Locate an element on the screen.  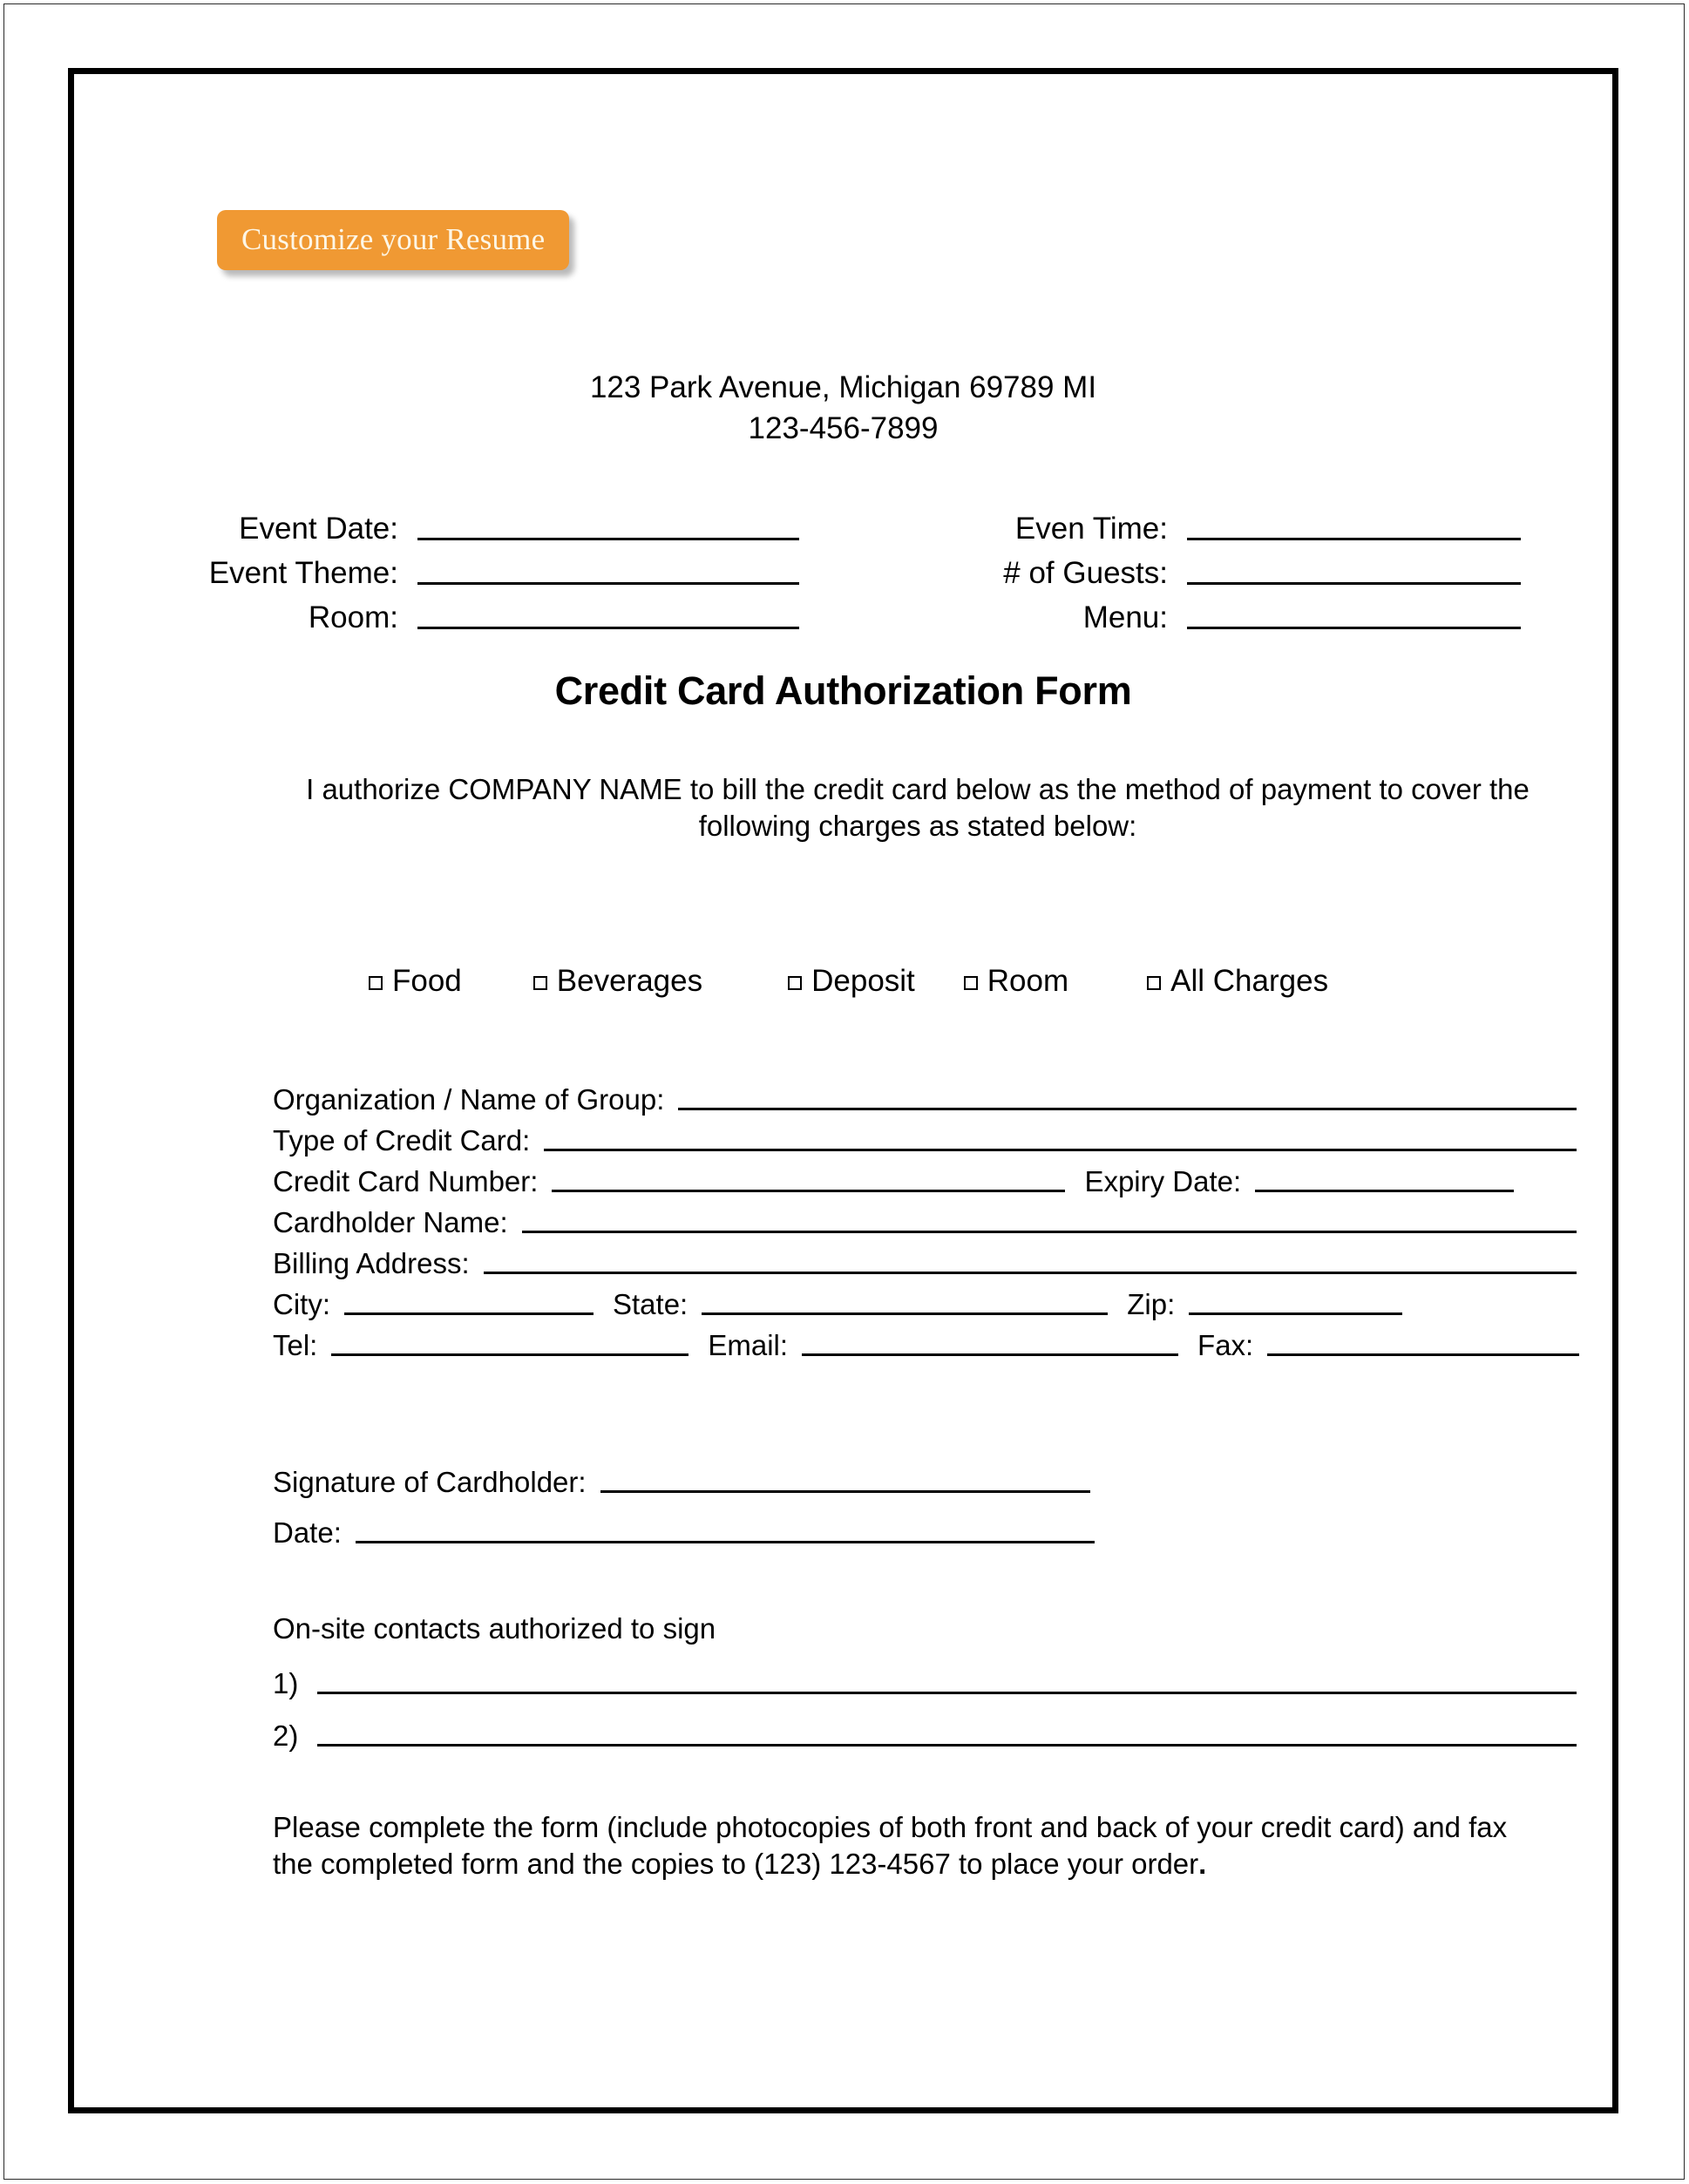
checkbox-label-deposit: Deposit is located at coordinates (863, 981).